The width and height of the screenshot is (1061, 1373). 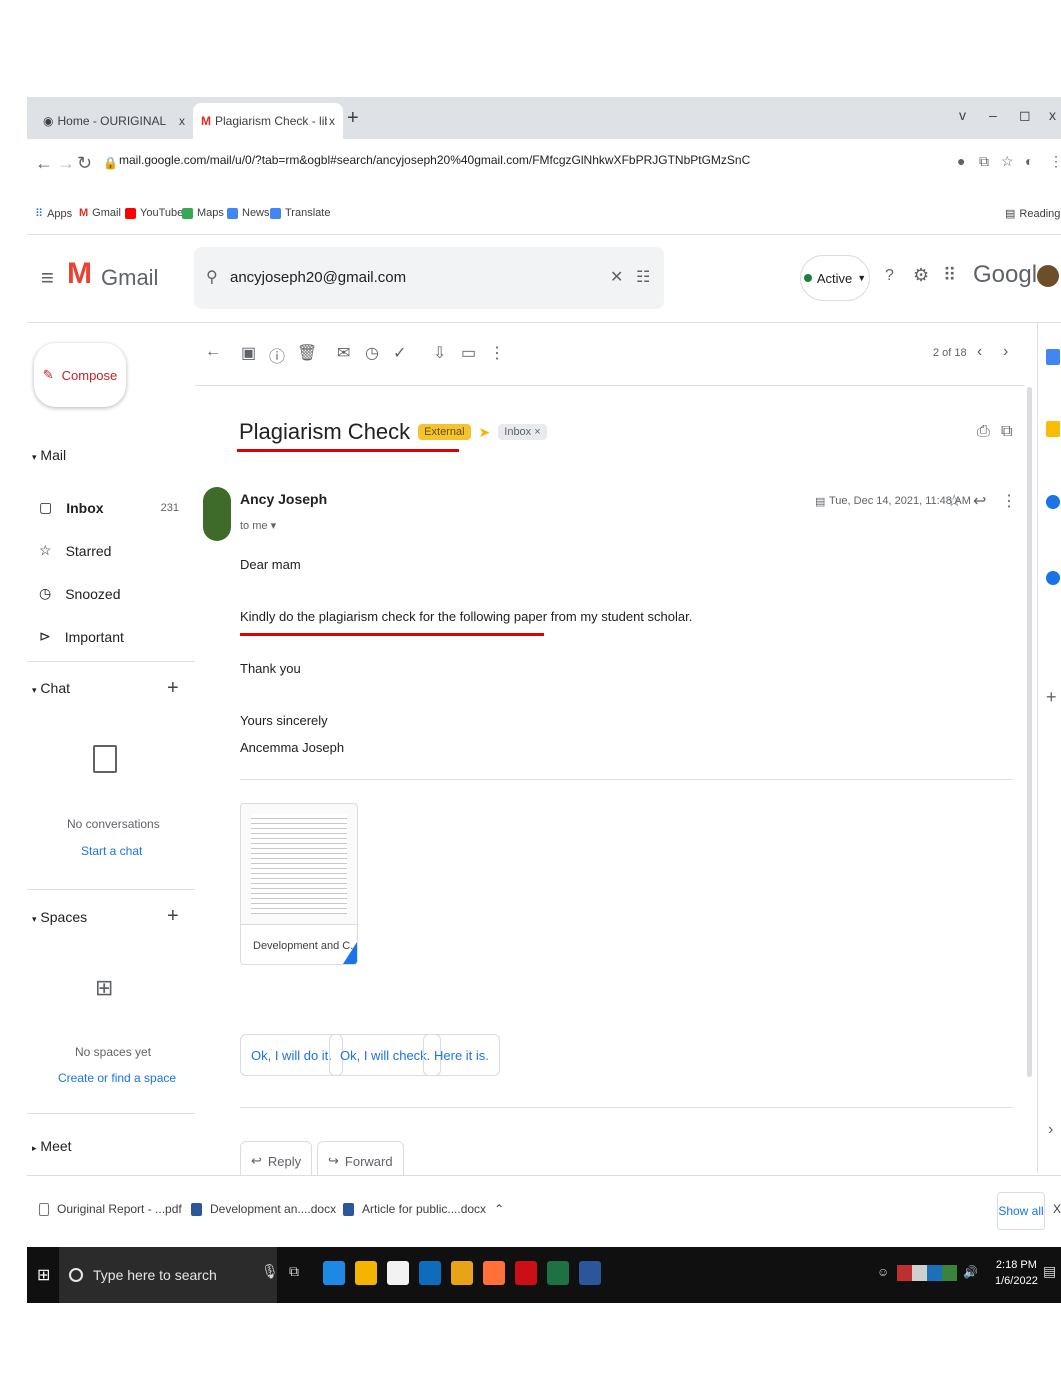 I want to click on delete-icon: 🗑, so click(x=307, y=353).